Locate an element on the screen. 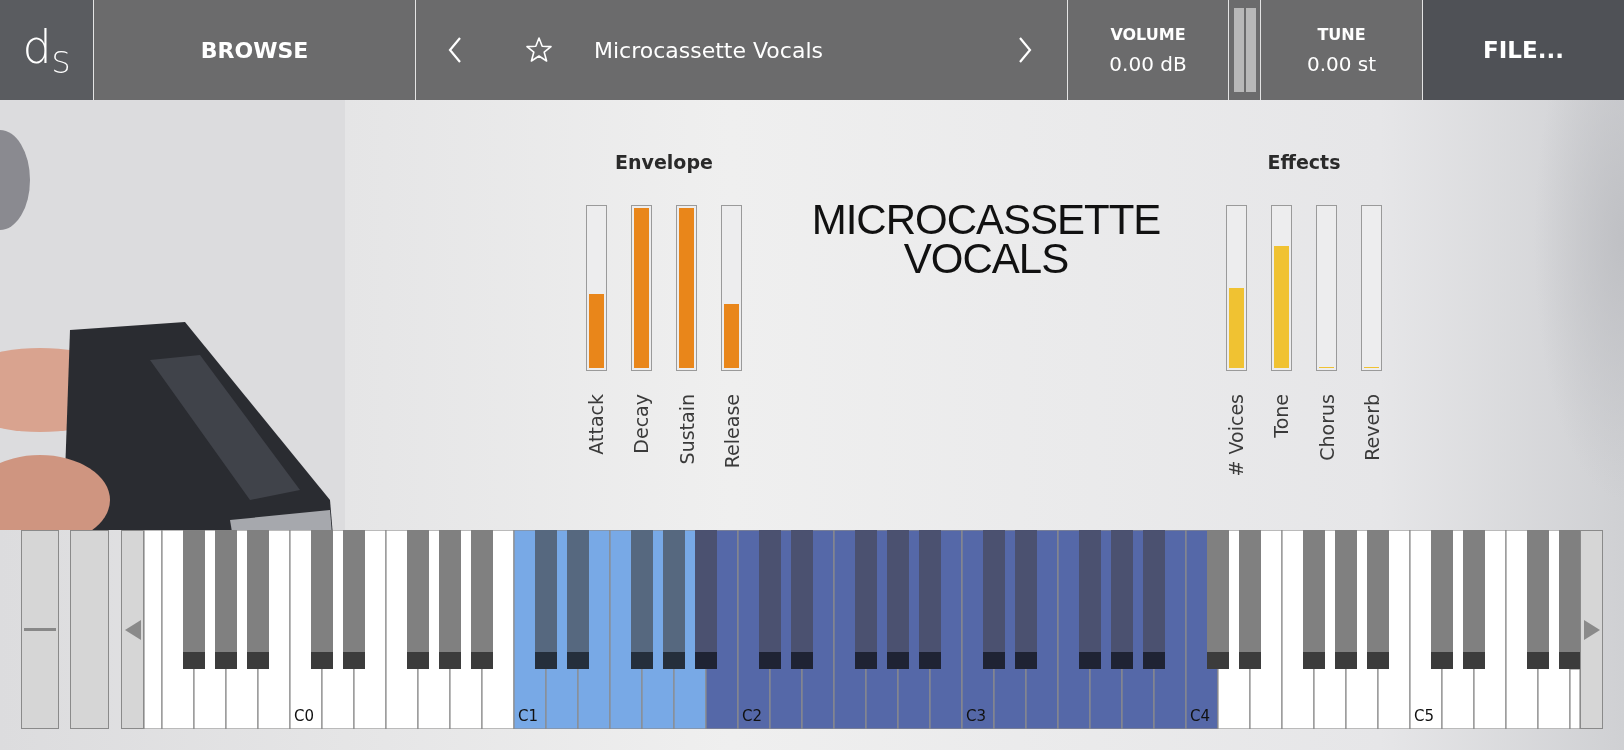  slider-label: Tone is located at coordinates (1281, 416).